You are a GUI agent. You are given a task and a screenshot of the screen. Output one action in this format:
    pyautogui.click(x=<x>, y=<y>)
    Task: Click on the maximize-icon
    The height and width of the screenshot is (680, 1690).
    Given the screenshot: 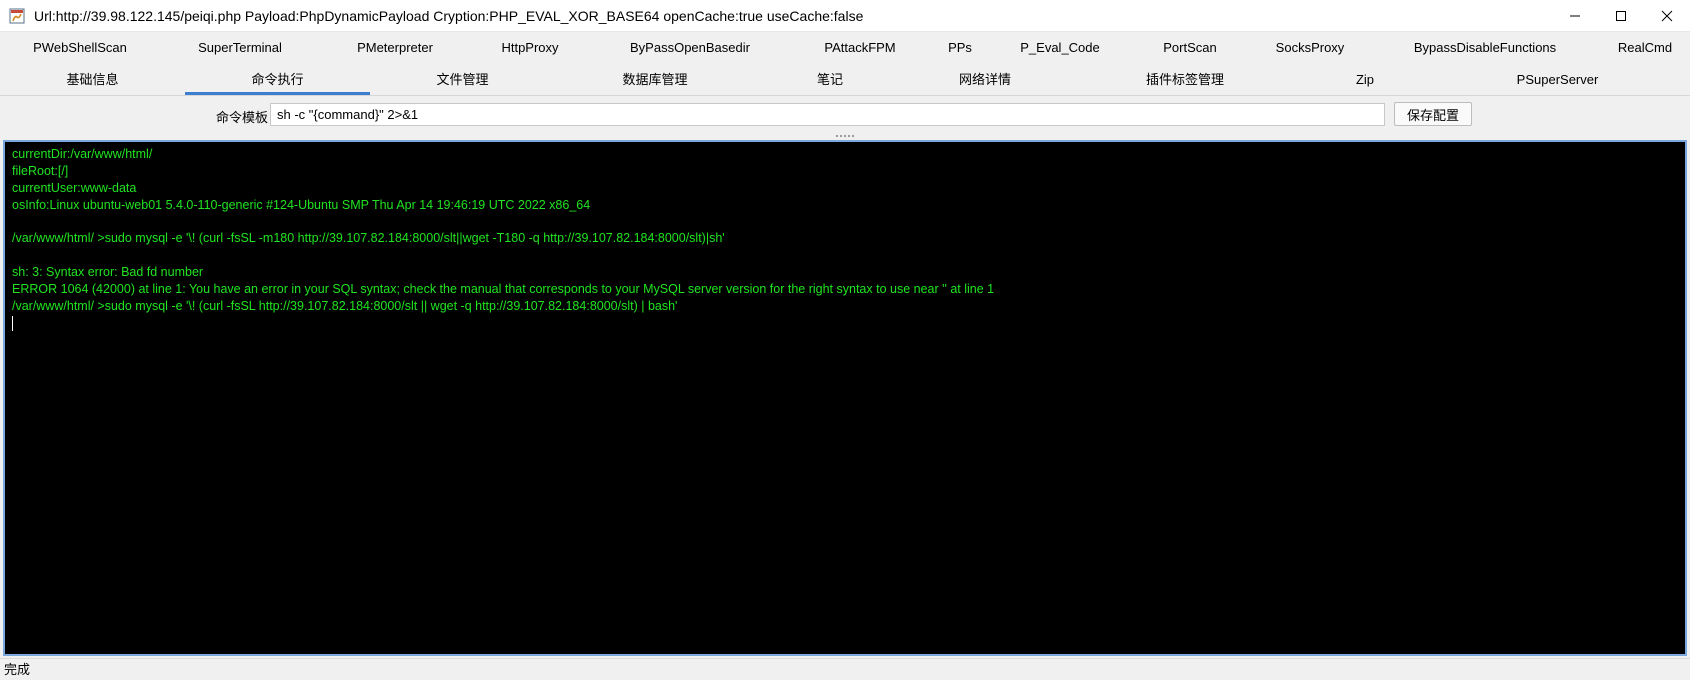 What is the action you would take?
    pyautogui.click(x=1621, y=16)
    